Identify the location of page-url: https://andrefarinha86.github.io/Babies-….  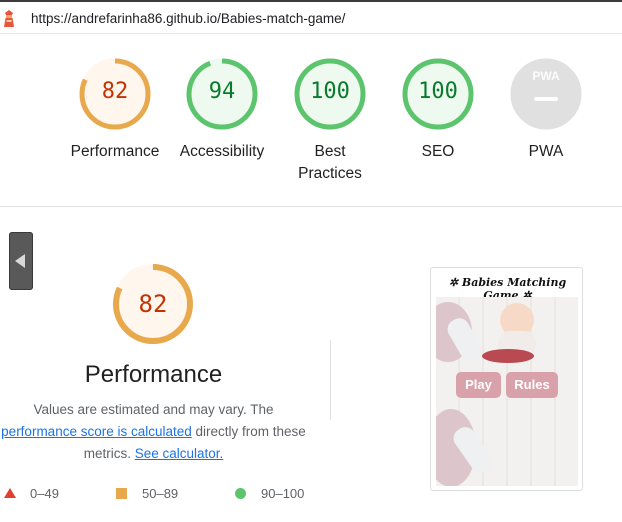
(188, 18).